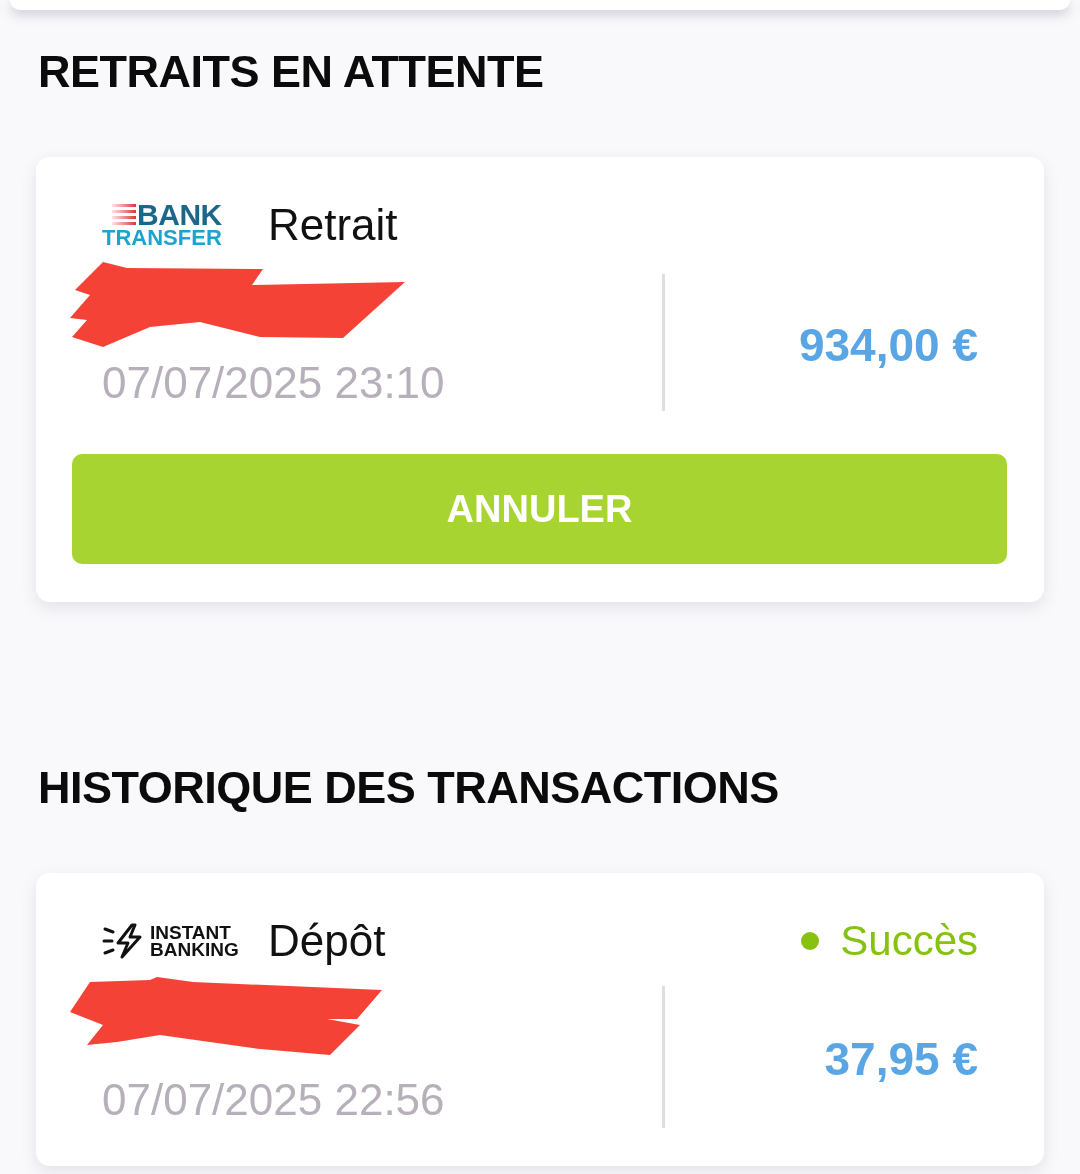 Image resolution: width=1080 pixels, height=1174 pixels. Describe the element at coordinates (539, 509) in the screenshot. I see `cancel-button: ANNULER` at that location.